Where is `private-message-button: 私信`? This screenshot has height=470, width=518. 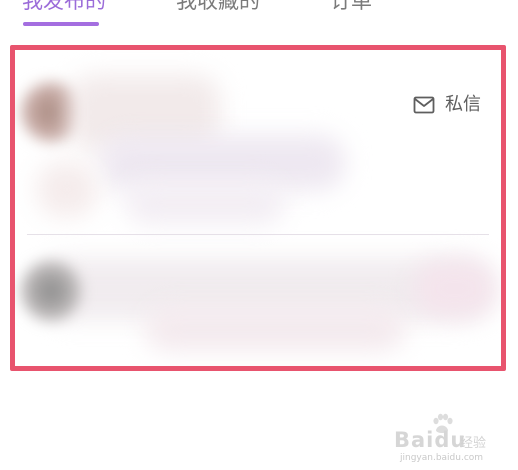
private-message-button: 私信 is located at coordinates (447, 105).